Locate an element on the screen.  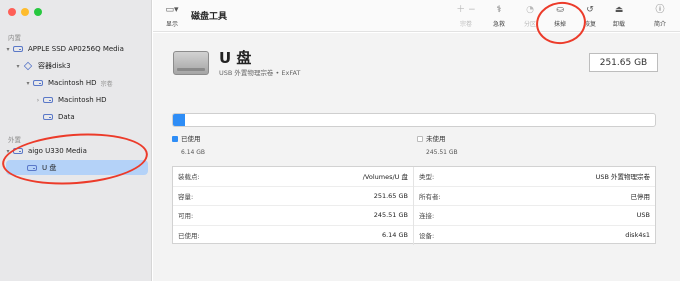
disk-subtitle: USB 外置物理宗卷 • ExFAT is located at coordinates (260, 73).